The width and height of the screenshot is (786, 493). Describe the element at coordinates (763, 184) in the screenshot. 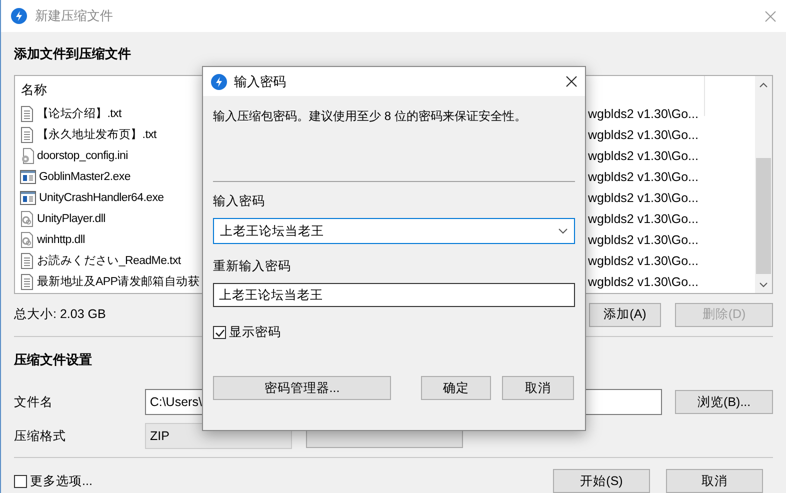

I see `scrollbar` at that location.